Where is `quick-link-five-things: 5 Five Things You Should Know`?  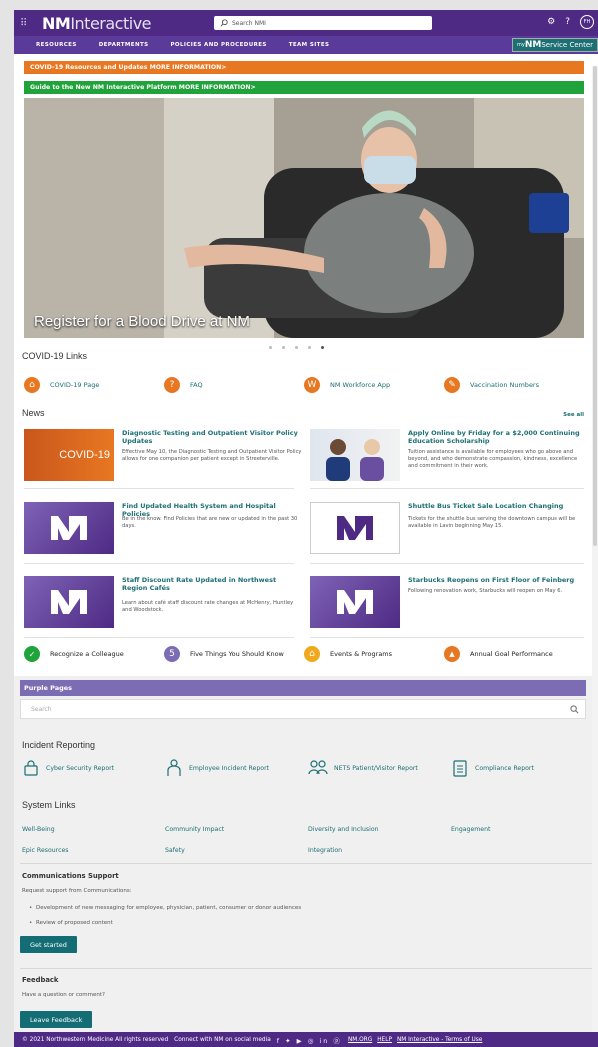 quick-link-five-things: 5 Five Things You Should Know is located at coordinates (234, 654).